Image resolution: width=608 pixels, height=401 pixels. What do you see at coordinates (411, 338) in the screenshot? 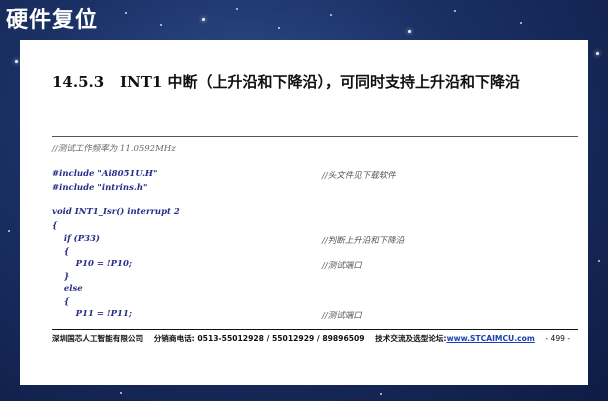
I see `footer-forum-label: 技术交流及选型论坛:` at bounding box center [411, 338].